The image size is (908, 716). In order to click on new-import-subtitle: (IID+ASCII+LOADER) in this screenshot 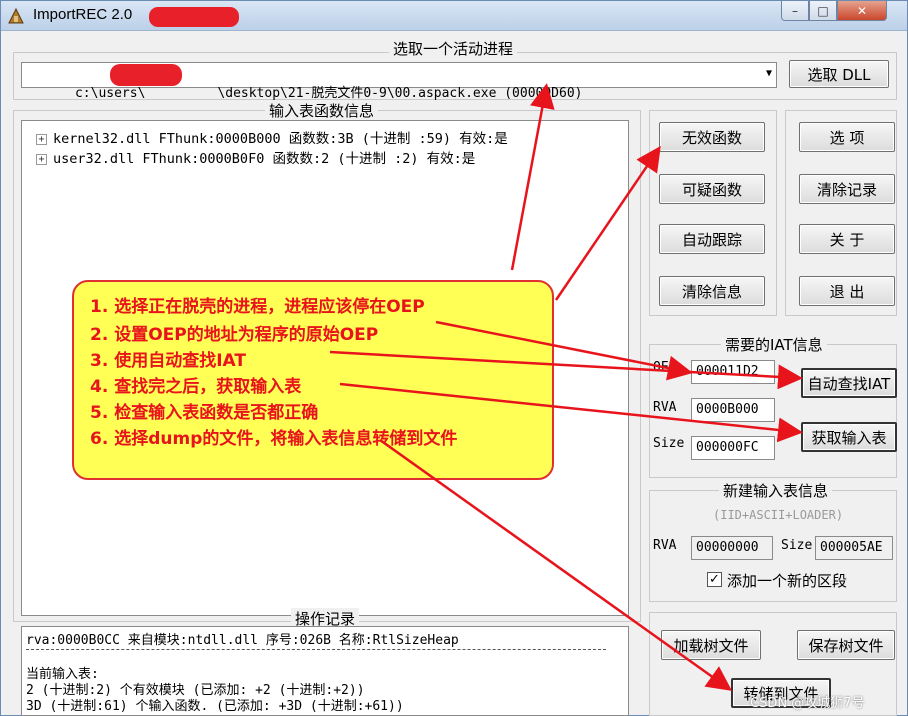, I will do `click(778, 515)`.